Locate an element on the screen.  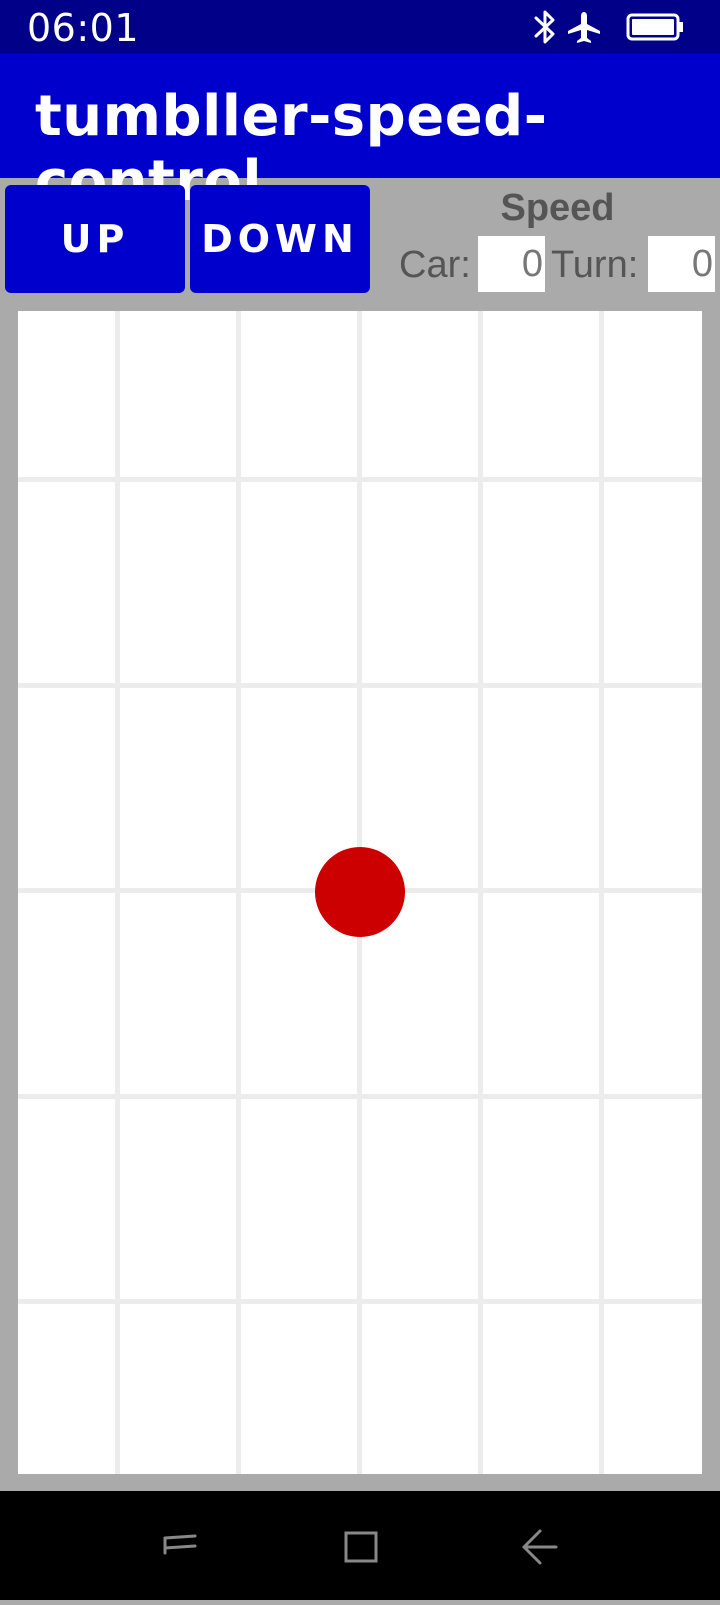
nav-icons is located at coordinates (360, 1547).